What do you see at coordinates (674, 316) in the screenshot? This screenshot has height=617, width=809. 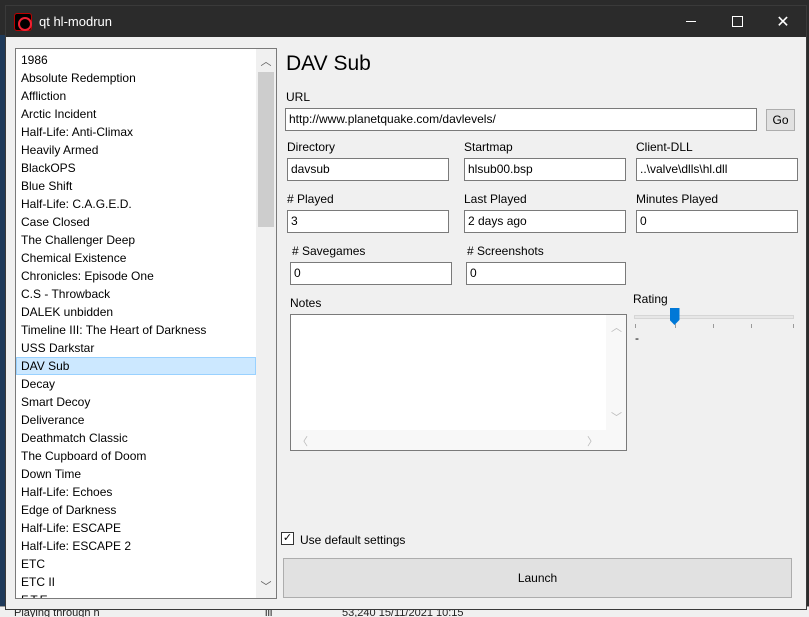 I see `rating-slider-handle` at bounding box center [674, 316].